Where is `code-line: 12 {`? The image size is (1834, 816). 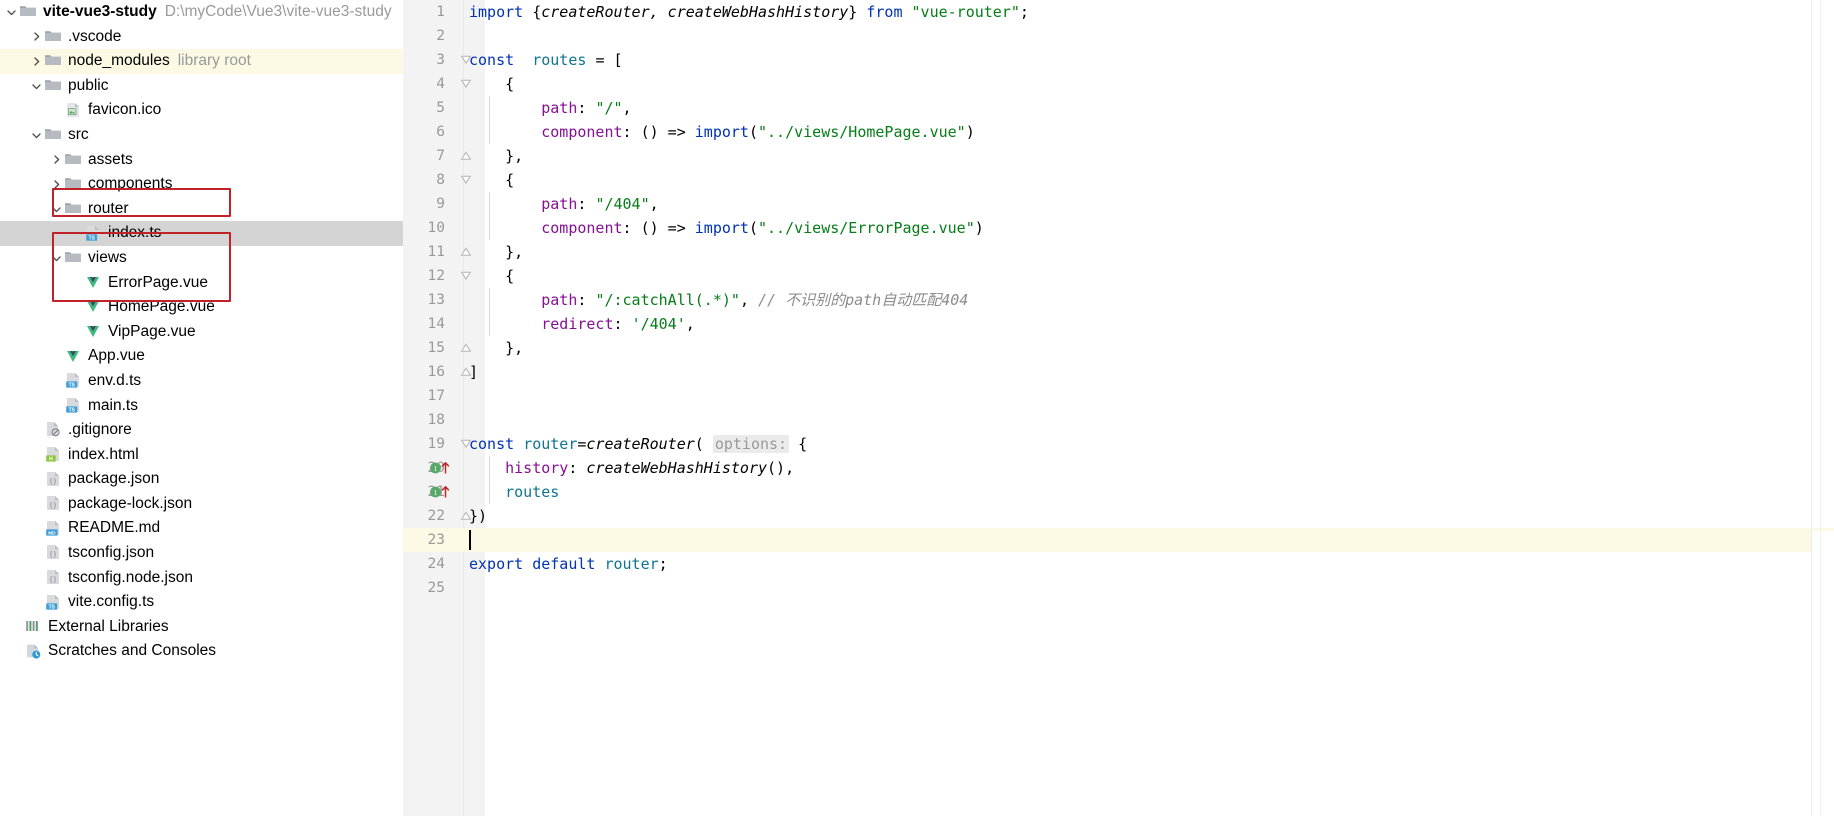 code-line: 12 { is located at coordinates (1118, 276).